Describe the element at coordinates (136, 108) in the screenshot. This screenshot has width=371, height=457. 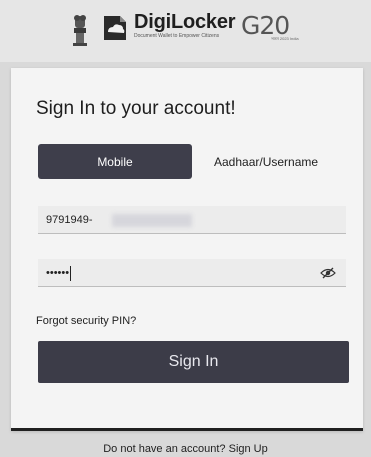
I see `card-title: Sign In to your account!` at that location.